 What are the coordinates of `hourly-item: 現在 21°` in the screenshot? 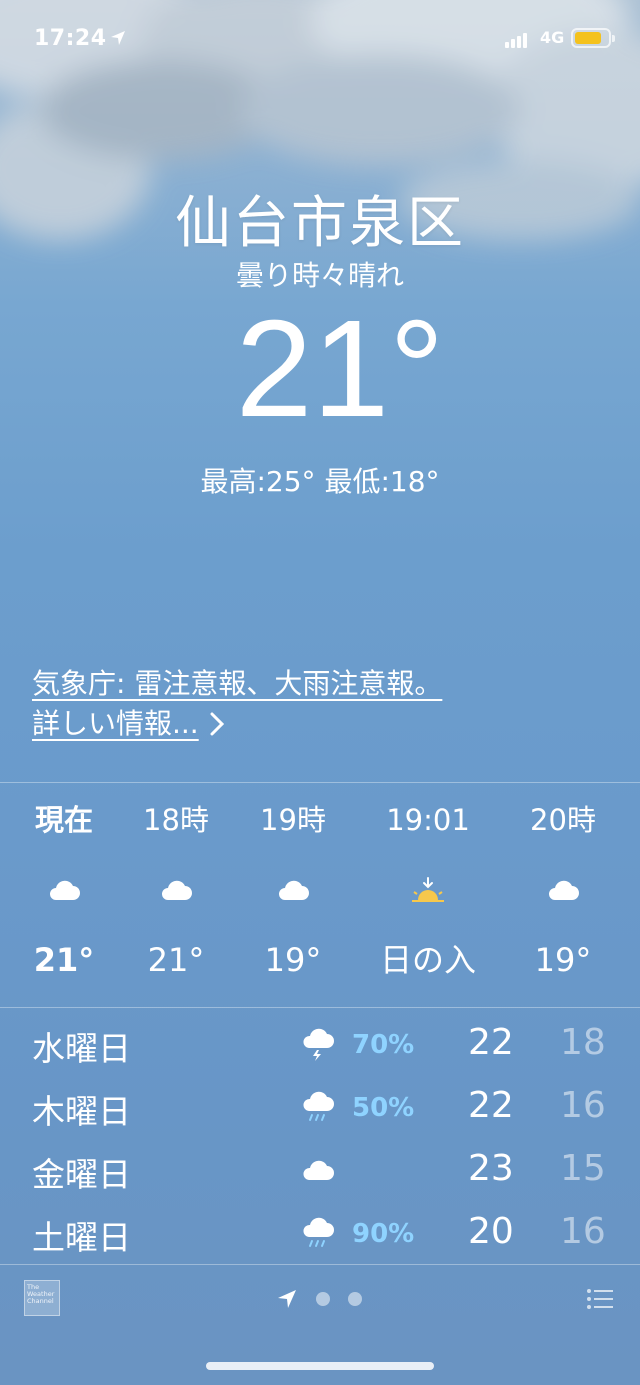 It's located at (64, 890).